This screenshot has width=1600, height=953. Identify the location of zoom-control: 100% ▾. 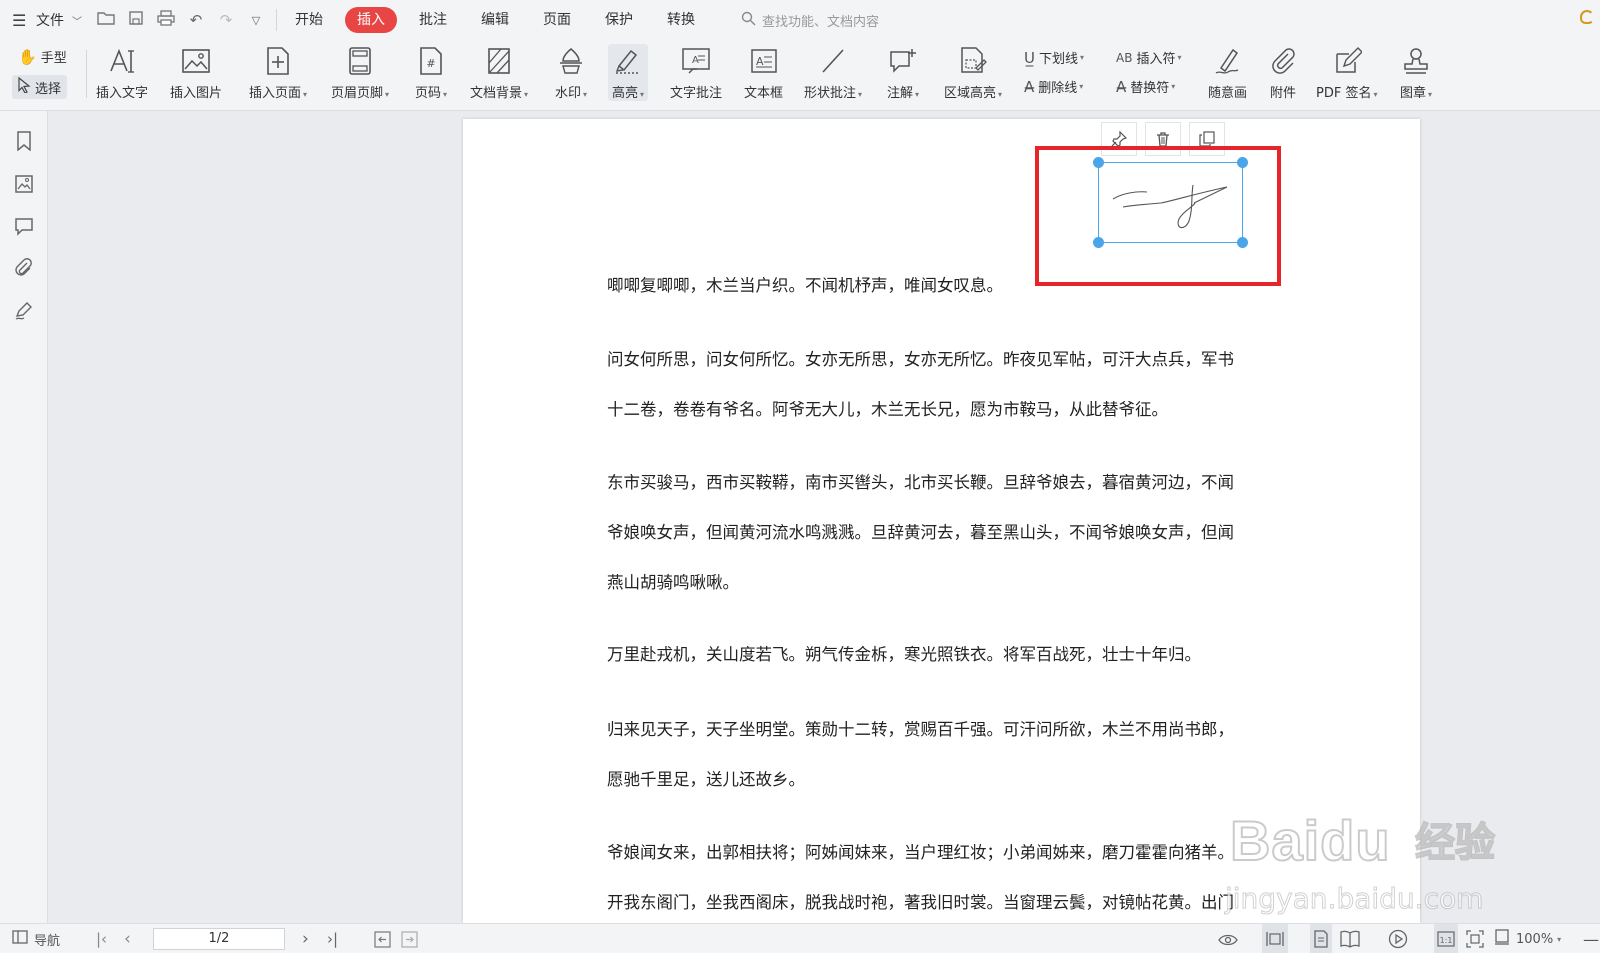
(1527, 938).